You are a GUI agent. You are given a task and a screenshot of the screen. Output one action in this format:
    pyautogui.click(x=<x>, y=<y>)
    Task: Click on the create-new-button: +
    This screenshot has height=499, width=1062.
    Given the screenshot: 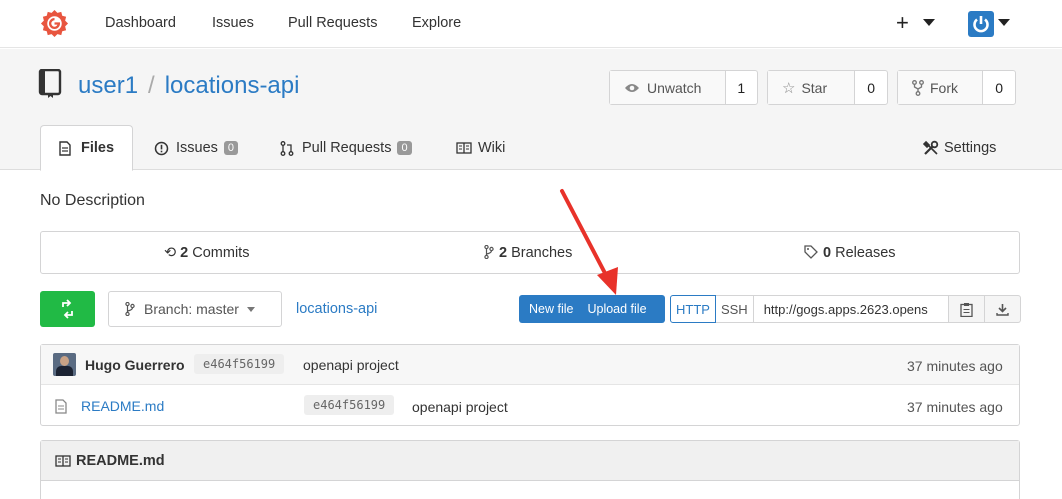 What is the action you would take?
    pyautogui.click(x=902, y=23)
    